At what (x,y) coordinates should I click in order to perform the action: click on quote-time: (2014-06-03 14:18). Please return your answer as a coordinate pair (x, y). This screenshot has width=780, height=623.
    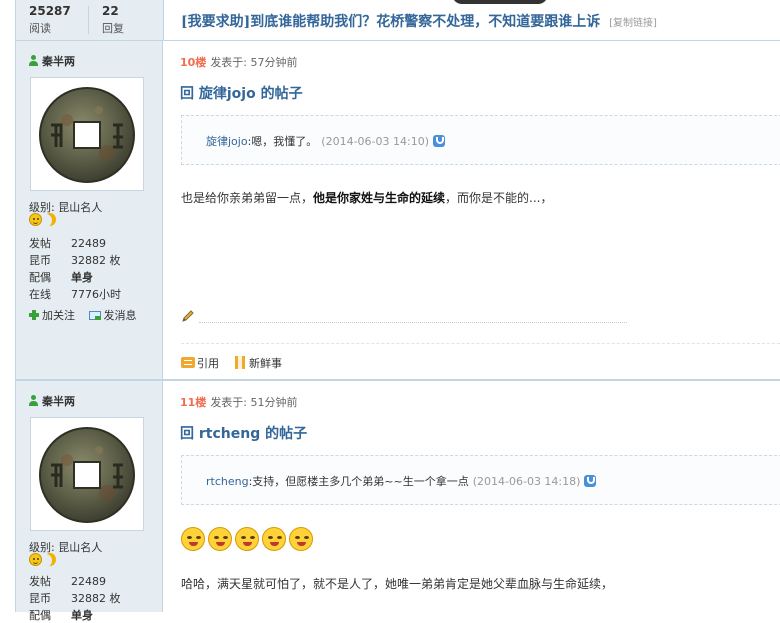
    Looking at the image, I should click on (526, 481).